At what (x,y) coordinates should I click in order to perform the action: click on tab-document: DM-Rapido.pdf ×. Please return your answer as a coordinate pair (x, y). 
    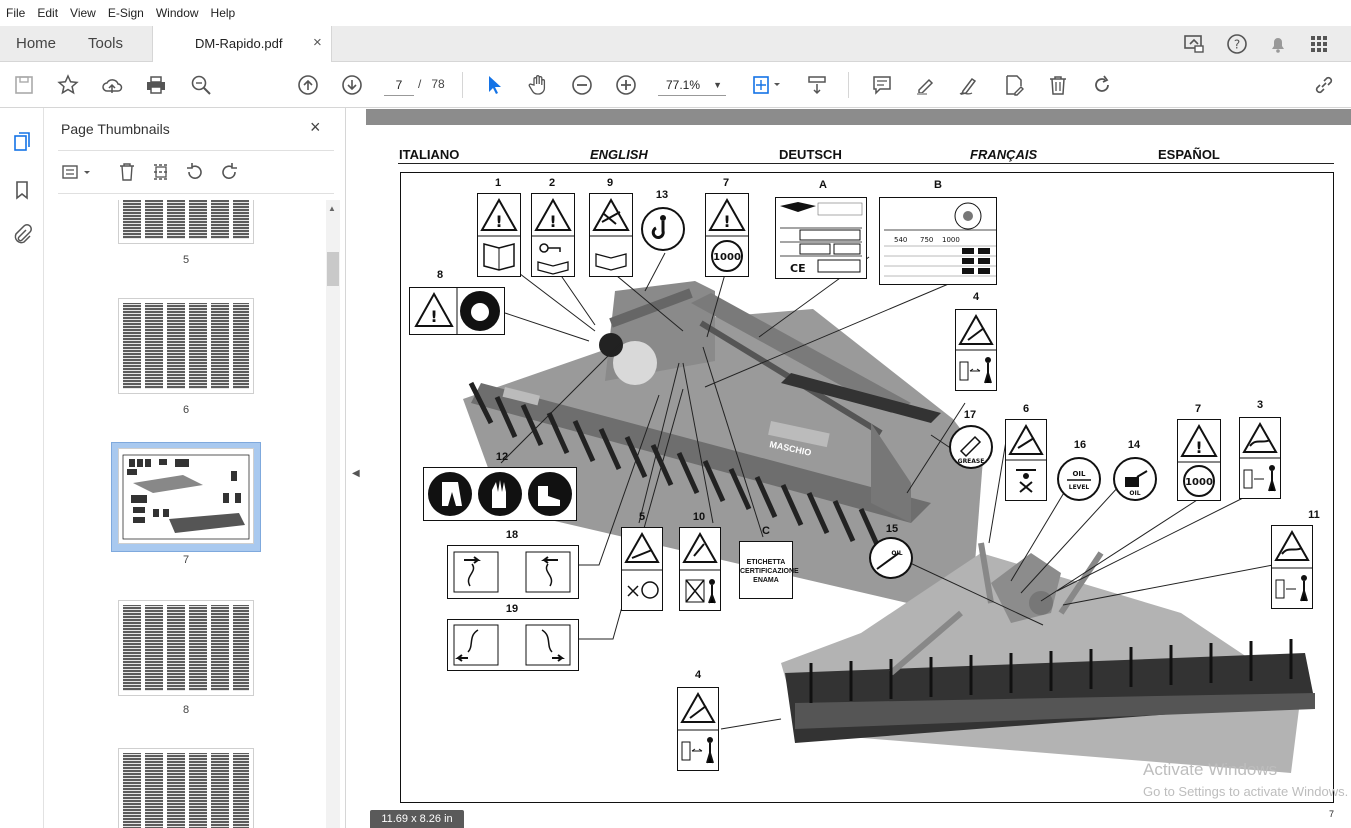
    Looking at the image, I should click on (242, 44).